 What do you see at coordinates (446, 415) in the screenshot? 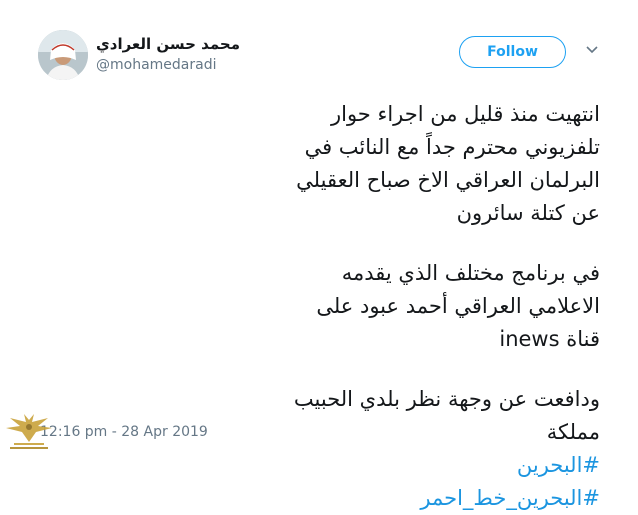
I see `tweet-paragraph: ودافعت عن وجهة نظر بلدي الحبيب مملكة` at bounding box center [446, 415].